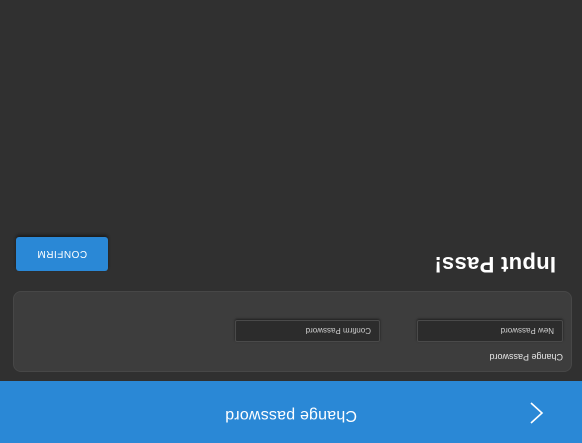  Describe the element at coordinates (62, 254) in the screenshot. I see `confirm-button: CONFIRM` at that location.